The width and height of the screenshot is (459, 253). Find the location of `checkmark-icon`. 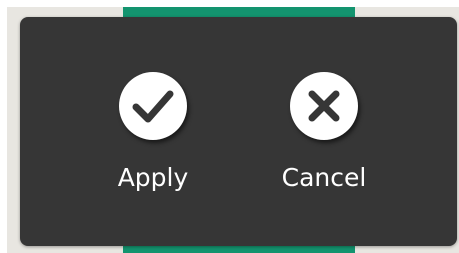

checkmark-icon is located at coordinates (153, 106).